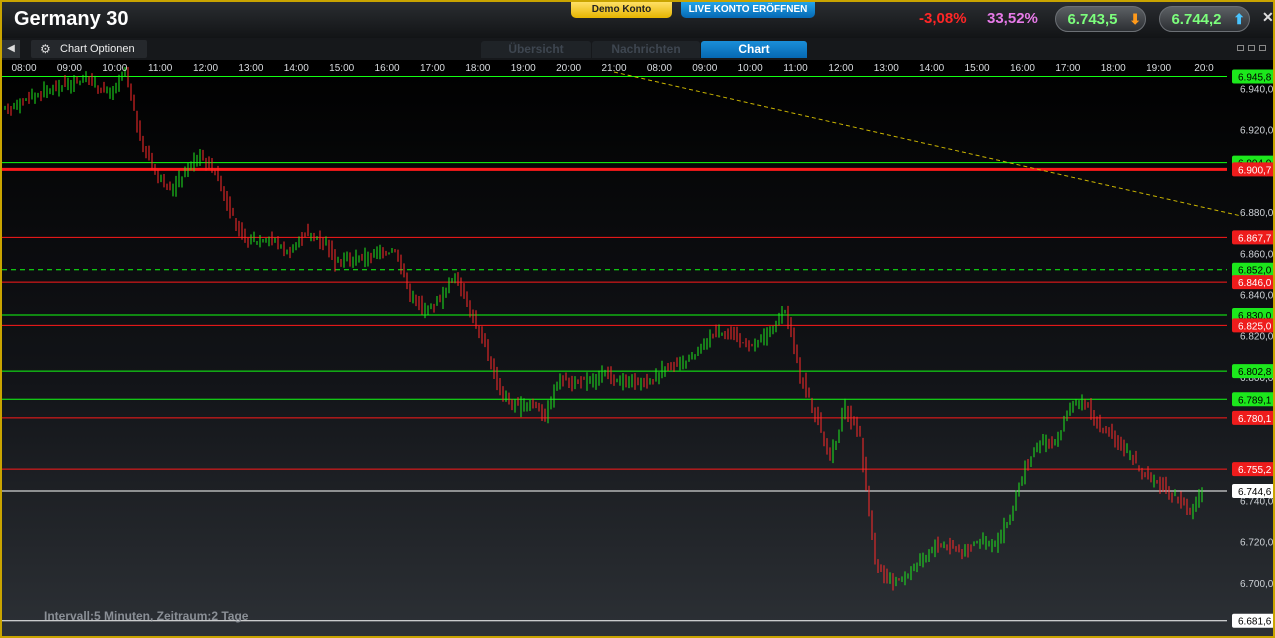  What do you see at coordinates (1262, 48) in the screenshot?
I see `maximize-icon` at bounding box center [1262, 48].